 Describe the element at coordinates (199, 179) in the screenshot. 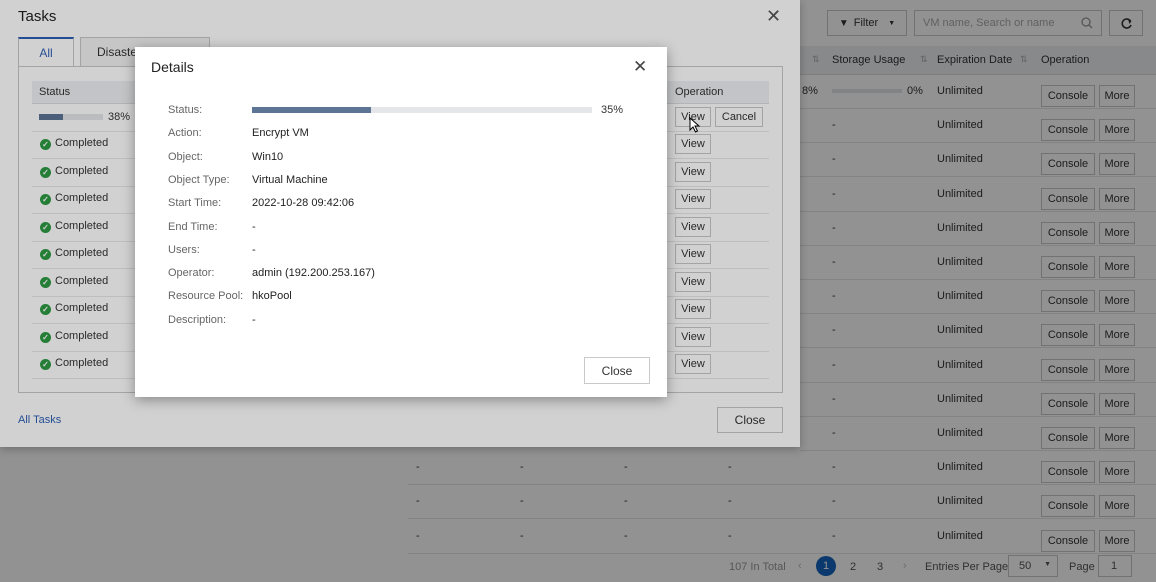

I see `field-label: Object Type:` at that location.